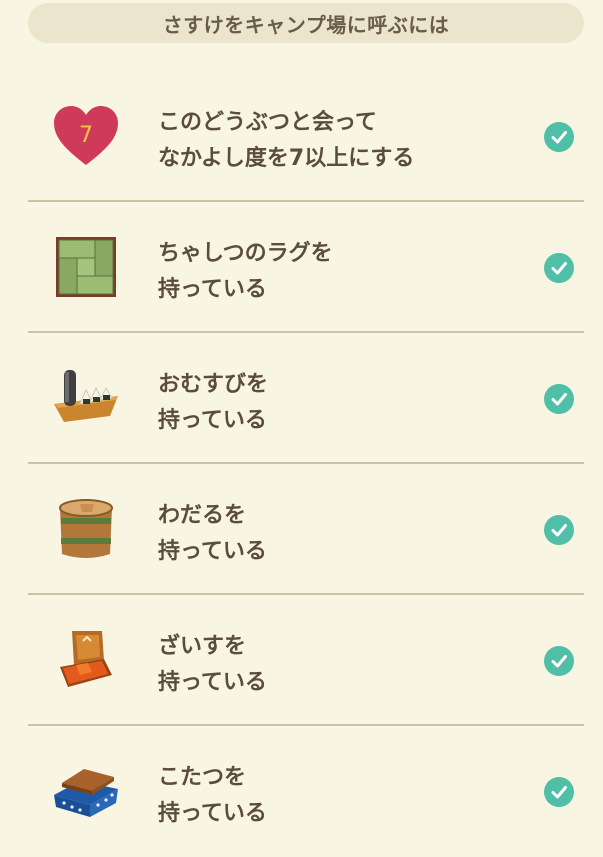  Describe the element at coordinates (86, 398) in the screenshot. I see `rice-ball-platter-icon` at that location.